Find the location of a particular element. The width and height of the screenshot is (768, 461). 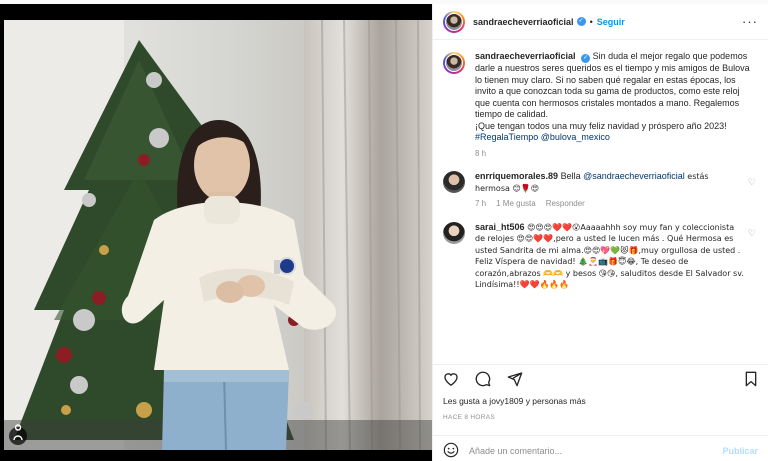

heart-icon is located at coordinates (451, 378).